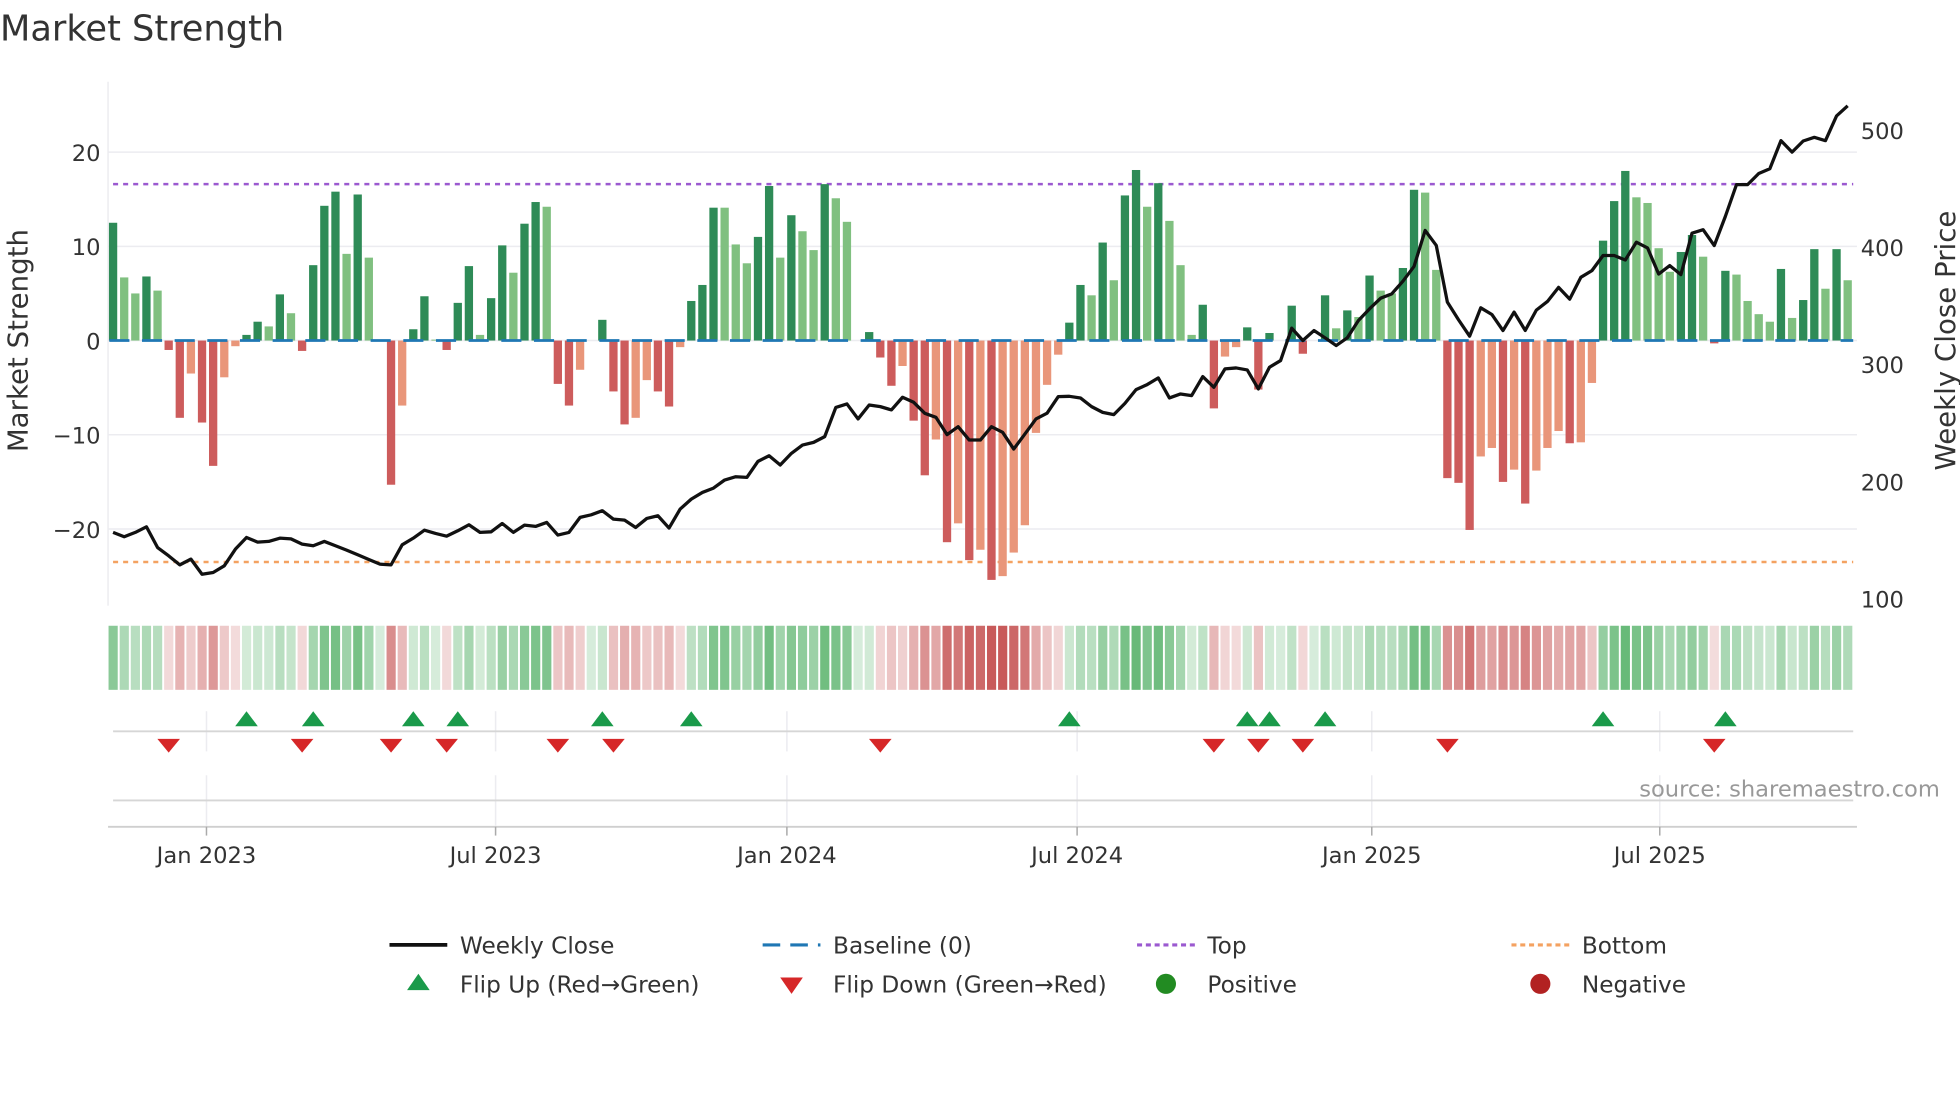  What do you see at coordinates (1944, 341) in the screenshot?
I see `right-axis-label: Weekly Close Price` at bounding box center [1944, 341].